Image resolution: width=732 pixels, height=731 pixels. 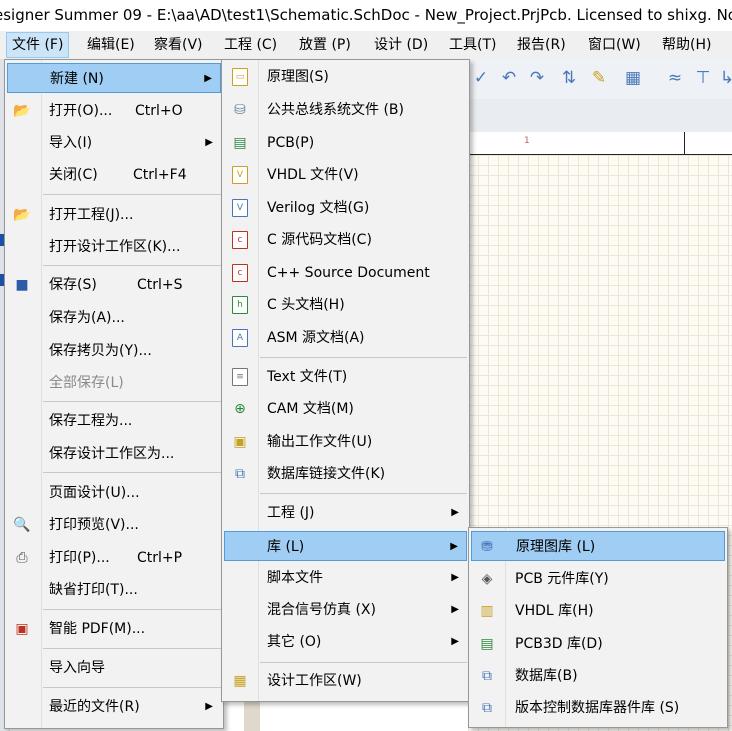 What do you see at coordinates (345, 642) in the screenshot?
I see `new-other: 其它 (O) ▶` at bounding box center [345, 642].